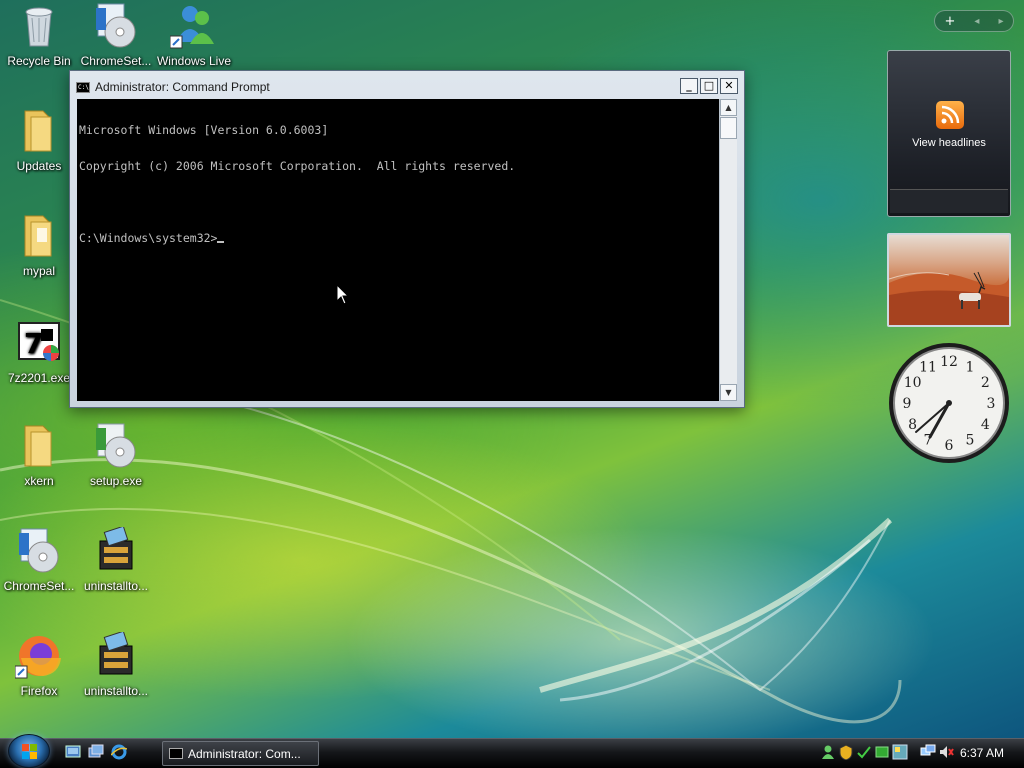 The image size is (1024, 768). Describe the element at coordinates (946, 752) in the screenshot. I see `volume-muted-icon` at that location.